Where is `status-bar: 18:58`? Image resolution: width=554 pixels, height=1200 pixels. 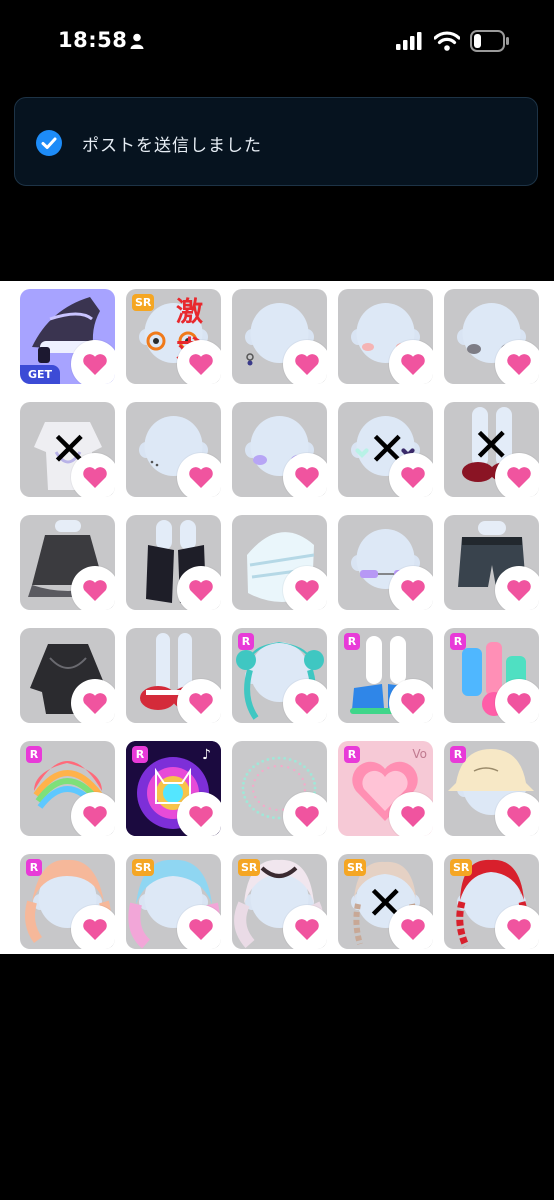 status-bar: 18:58 is located at coordinates (277, 42).